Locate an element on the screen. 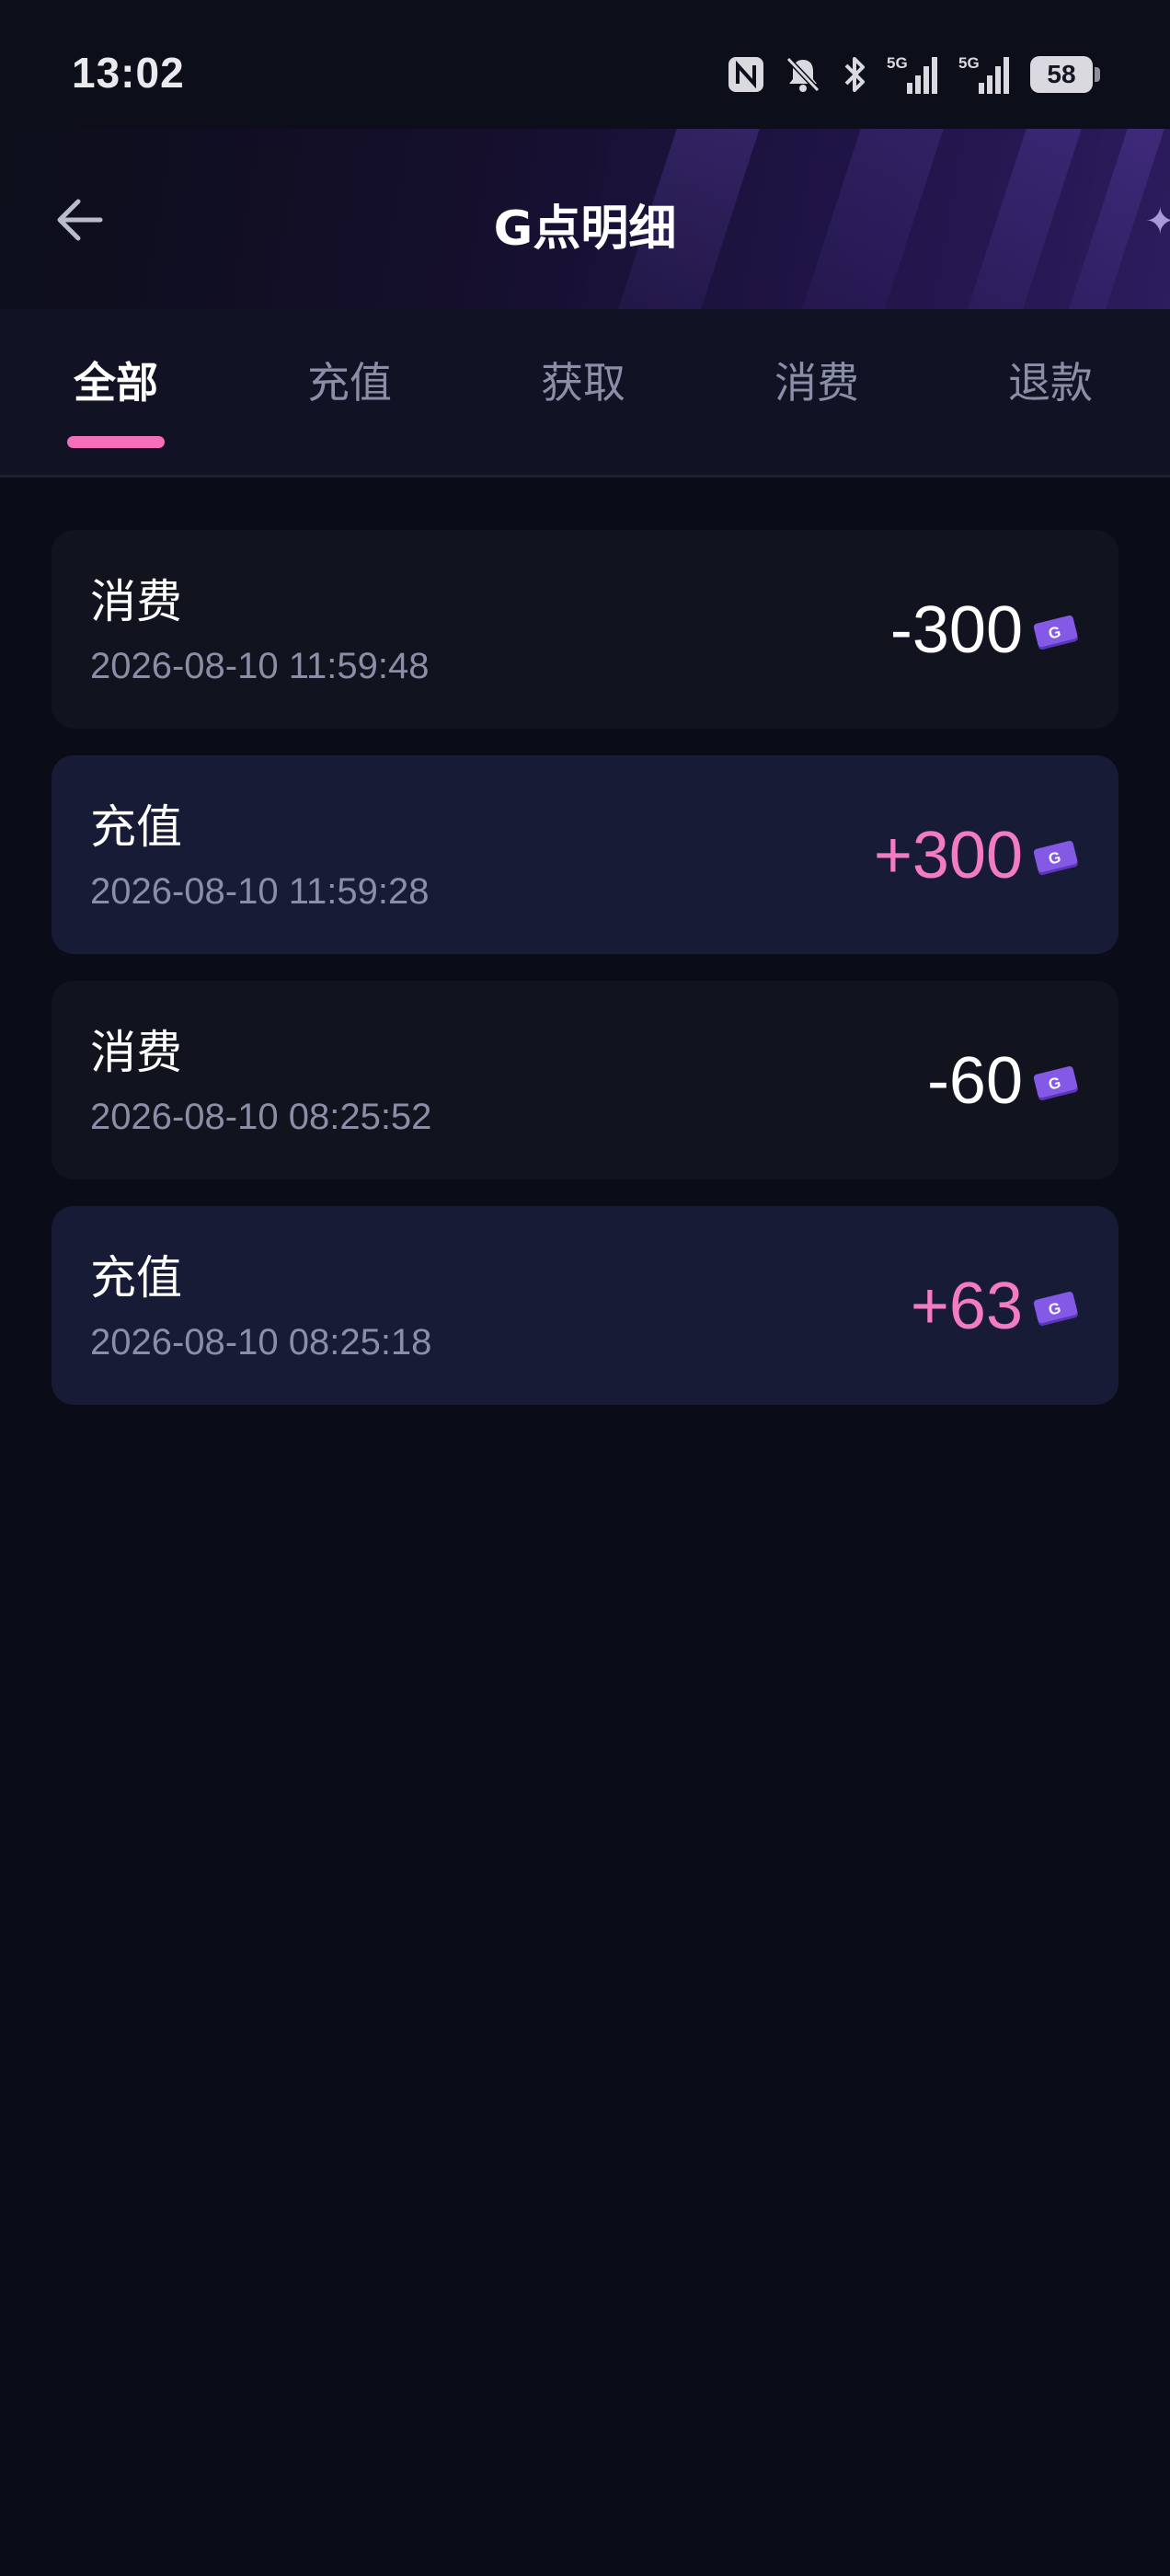 This screenshot has width=1170, height=2576. battery-level: 58 is located at coordinates (1061, 74).